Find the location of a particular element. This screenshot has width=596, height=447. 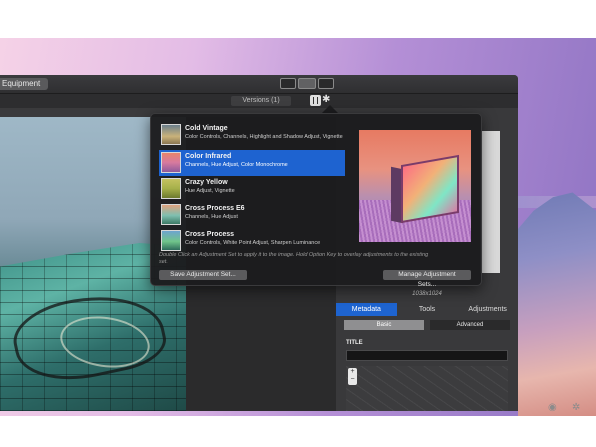

view-toggle is located at coordinates (307, 83).